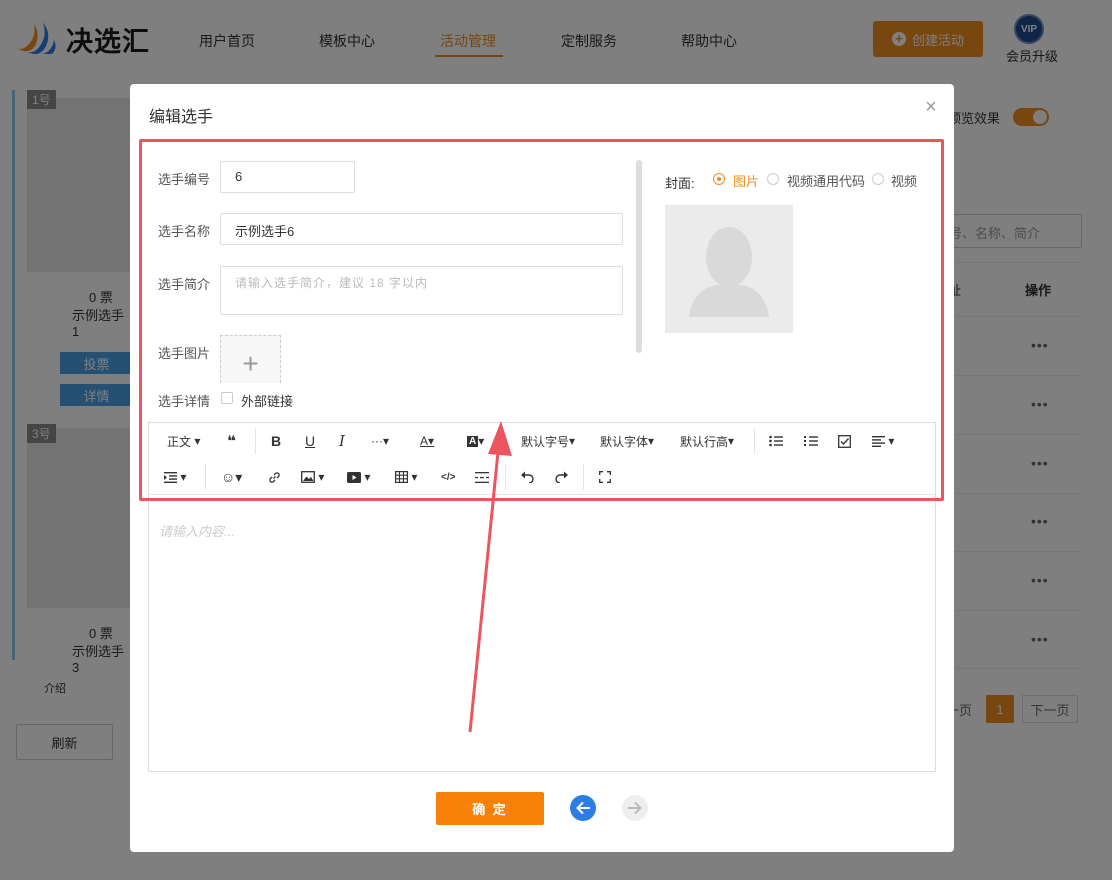 The width and height of the screenshot is (1112, 880). Describe the element at coordinates (490, 577) in the screenshot. I see `annotation-arrow` at that location.